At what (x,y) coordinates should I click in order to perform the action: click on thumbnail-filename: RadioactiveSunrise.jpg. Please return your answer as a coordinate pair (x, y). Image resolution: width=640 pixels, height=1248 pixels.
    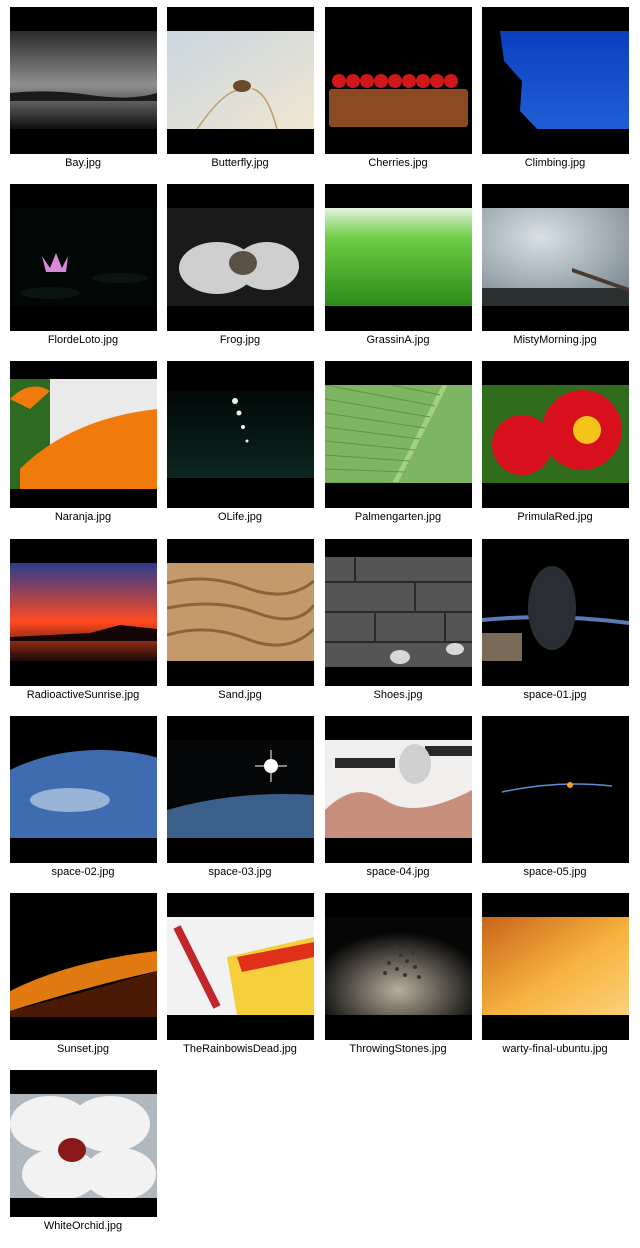
    Looking at the image, I should click on (83, 695).